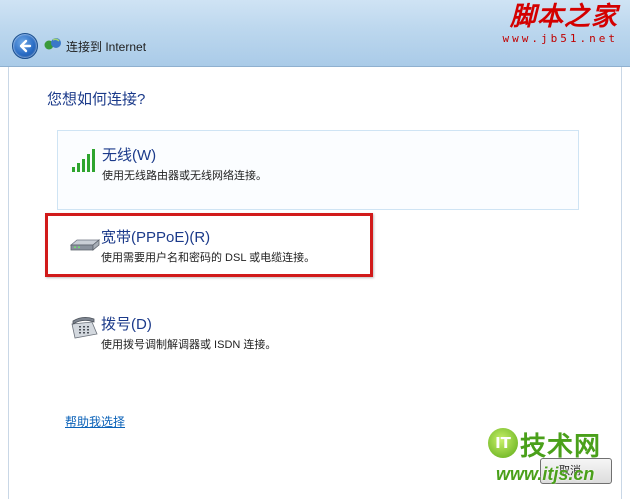 The height and width of the screenshot is (499, 630). Describe the element at coordinates (84, 328) in the screenshot. I see `dialup-phone-icon` at that location.